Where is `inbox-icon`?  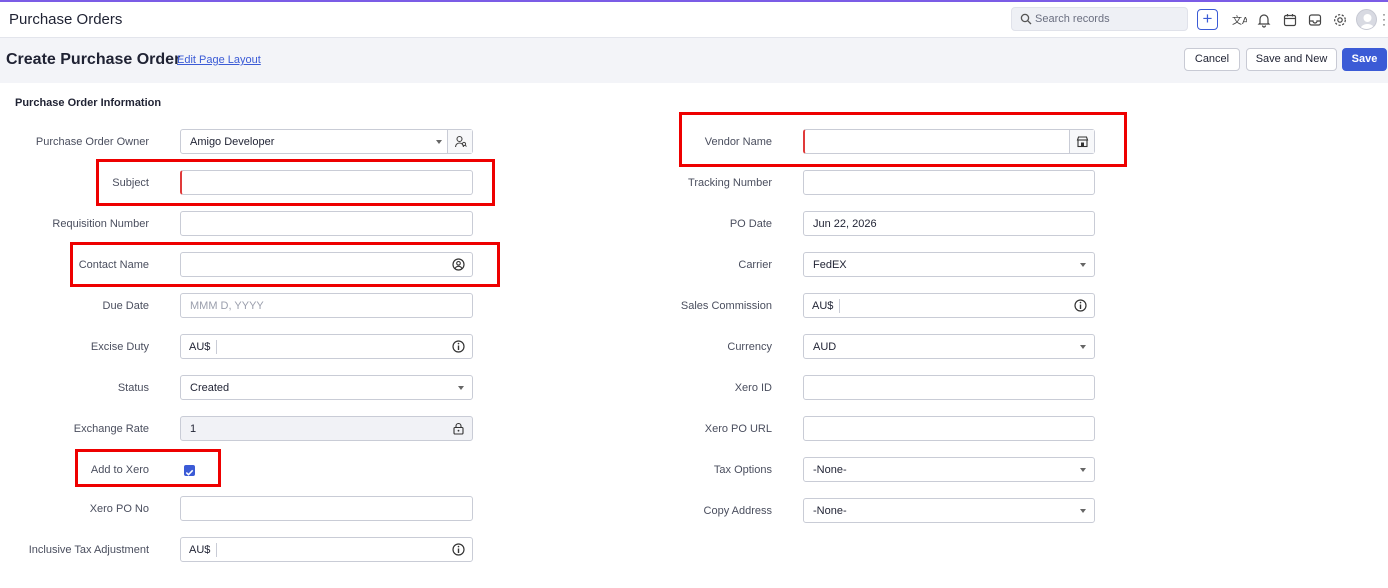
inbox-icon is located at coordinates (1315, 20).